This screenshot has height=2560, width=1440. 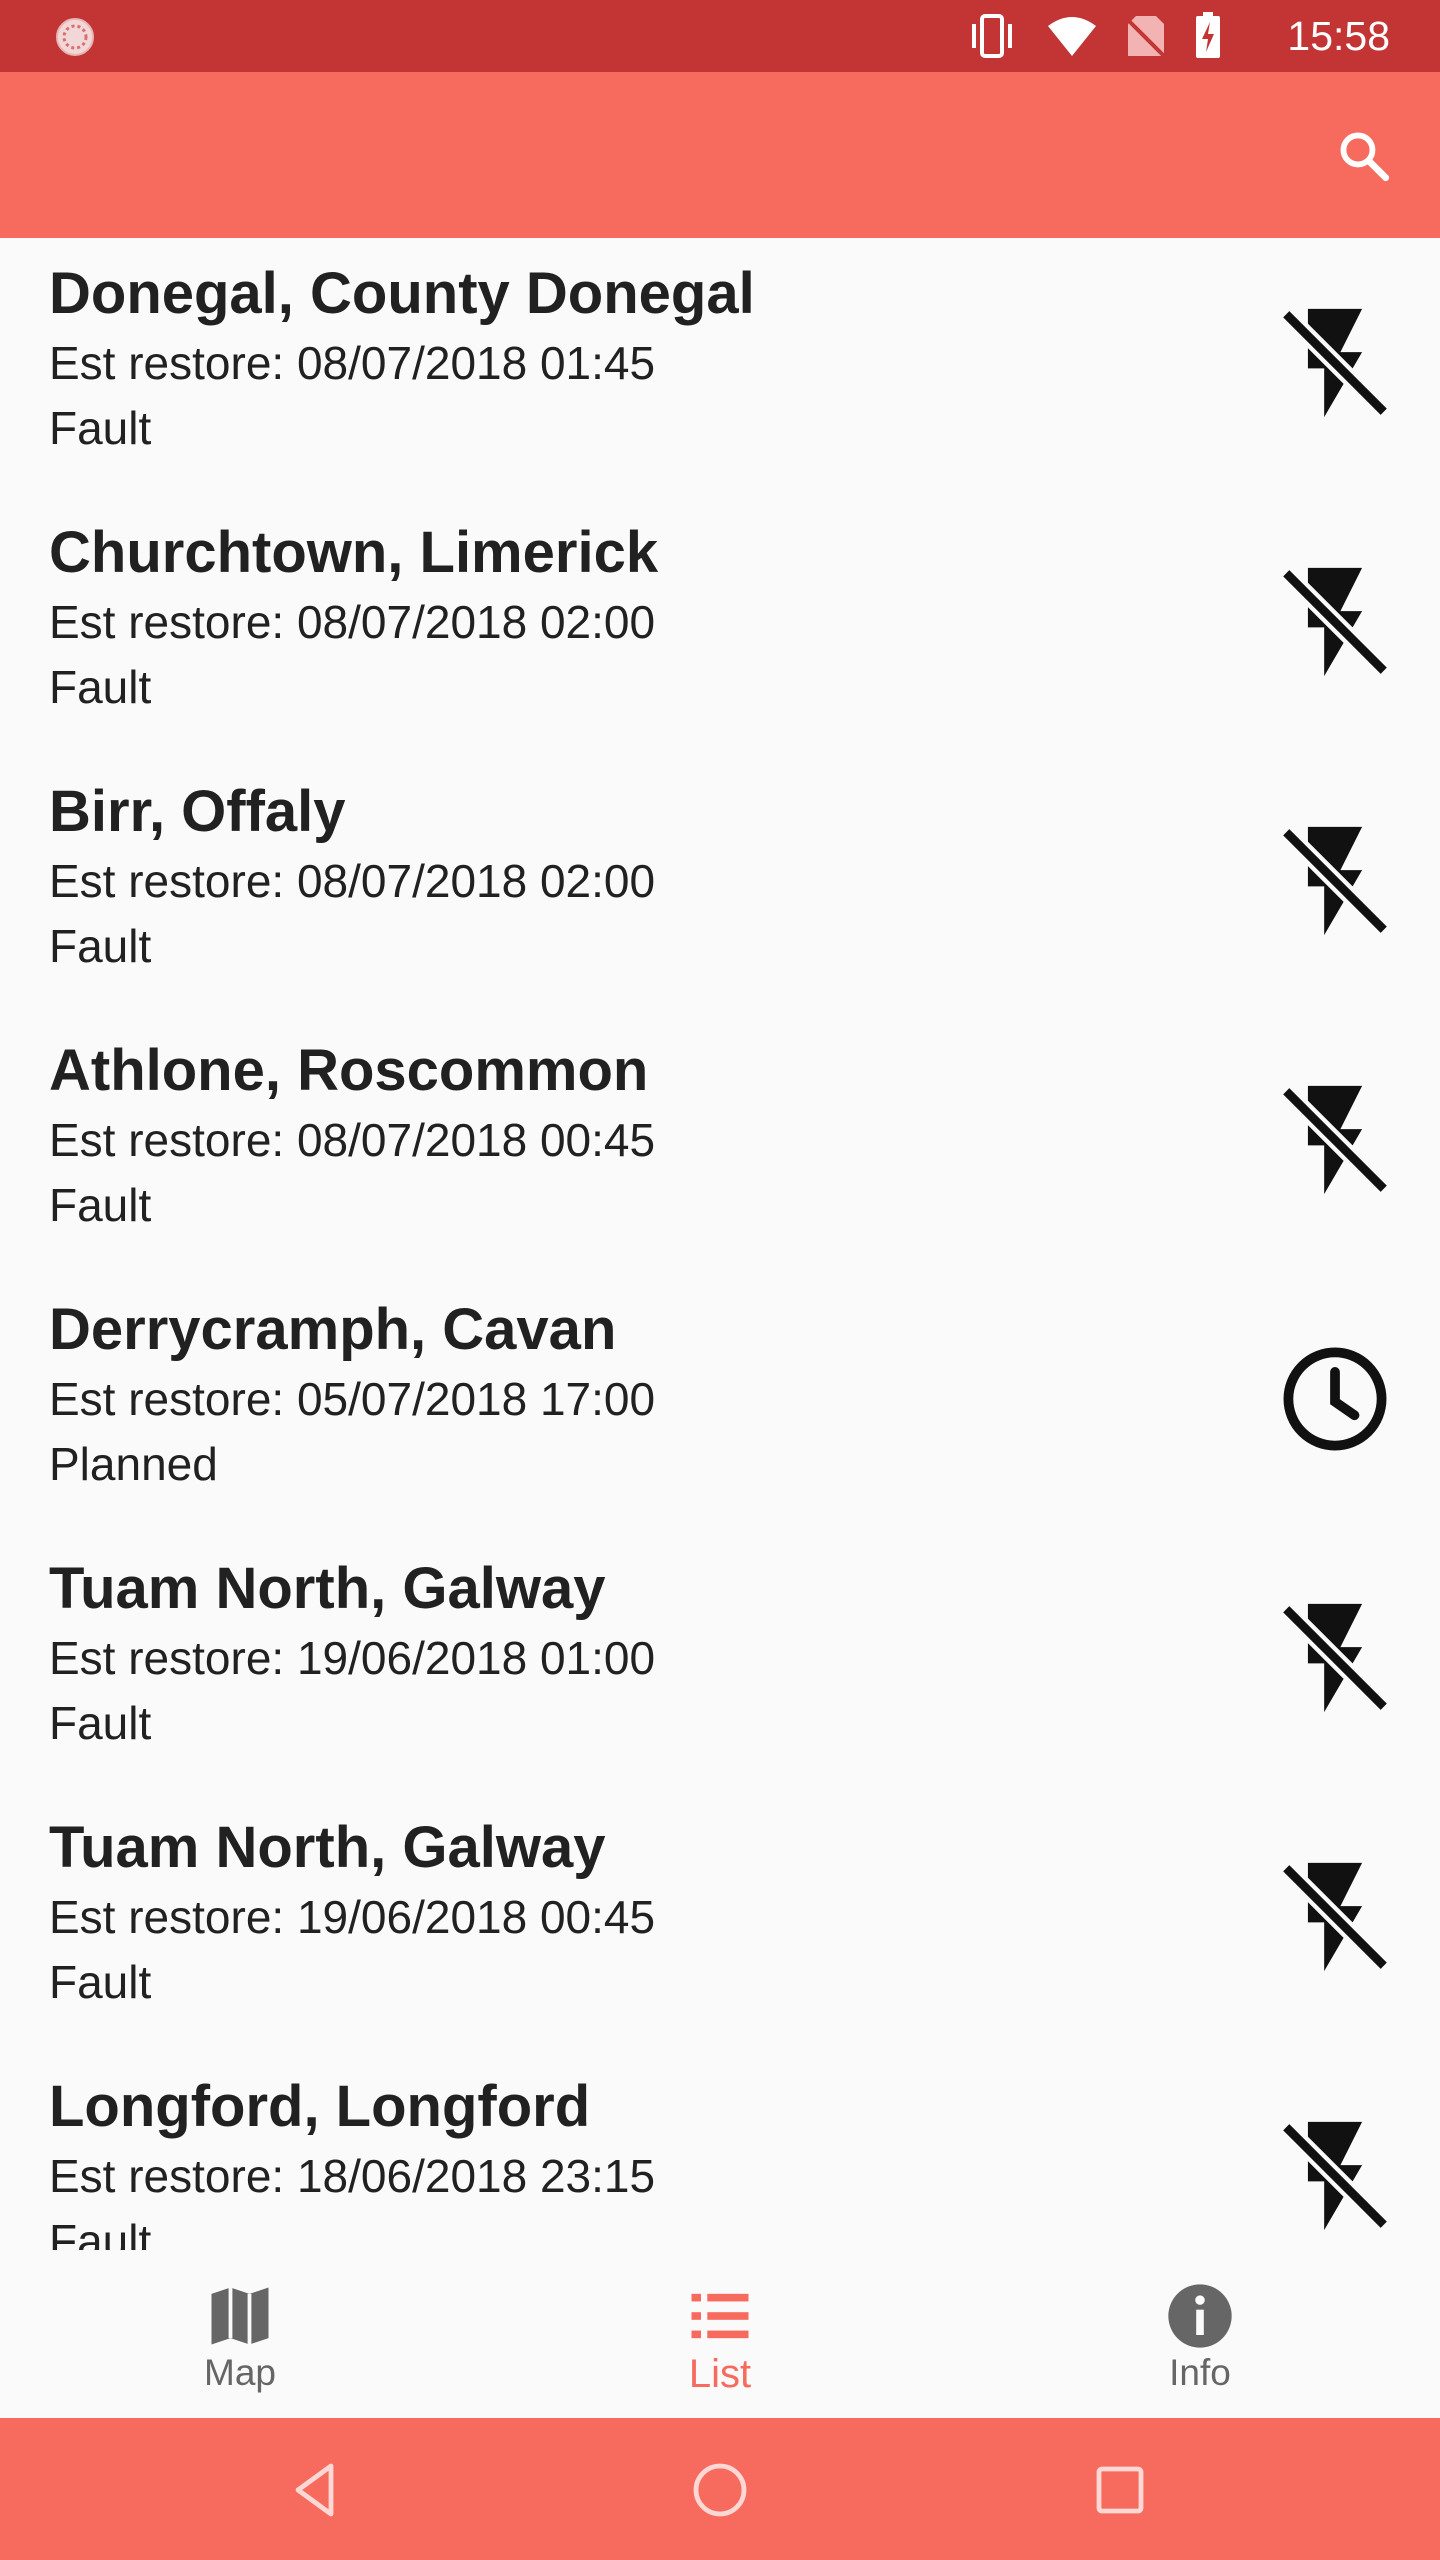 What do you see at coordinates (1200, 2372) in the screenshot?
I see `nav-label-info: Info` at bounding box center [1200, 2372].